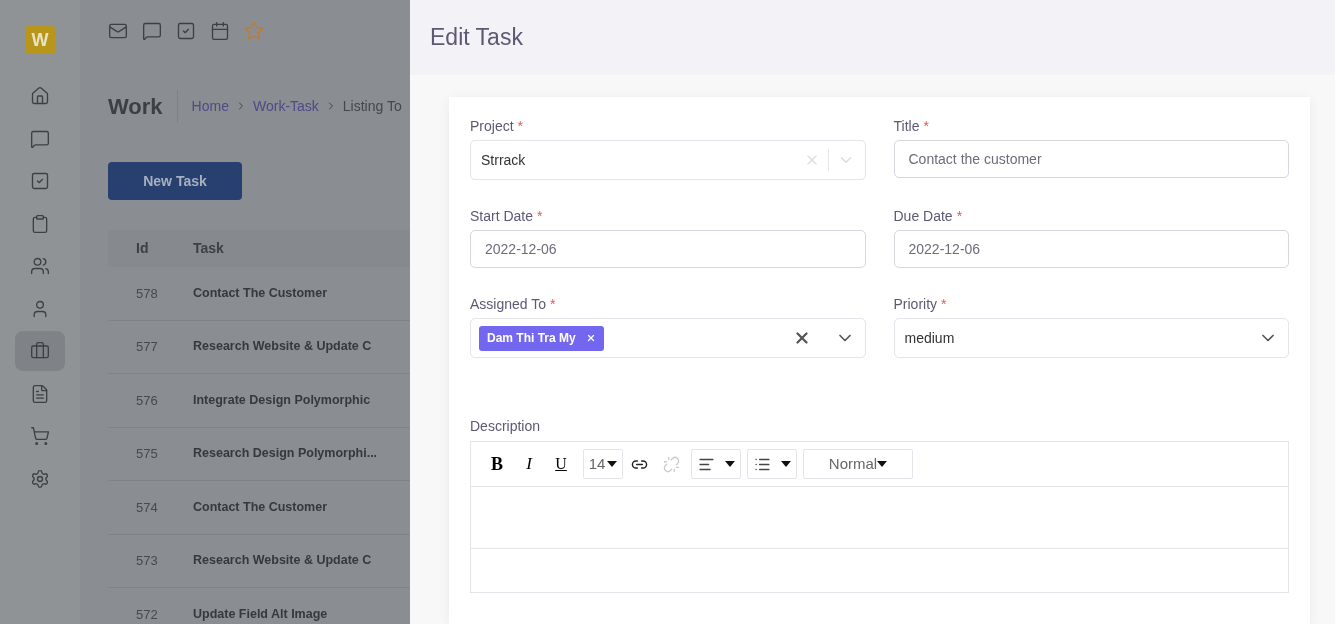 The width and height of the screenshot is (1335, 624). I want to click on document-icon, so click(40, 393).